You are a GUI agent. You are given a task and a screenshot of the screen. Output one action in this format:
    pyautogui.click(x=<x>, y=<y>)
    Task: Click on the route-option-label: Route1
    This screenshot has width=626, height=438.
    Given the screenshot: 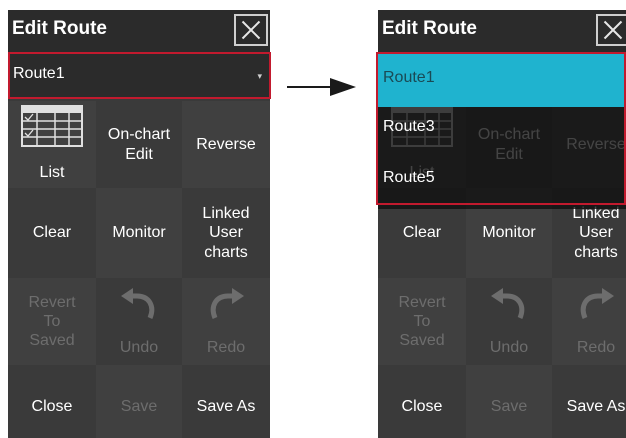 What is the action you would take?
    pyautogui.click(x=409, y=77)
    